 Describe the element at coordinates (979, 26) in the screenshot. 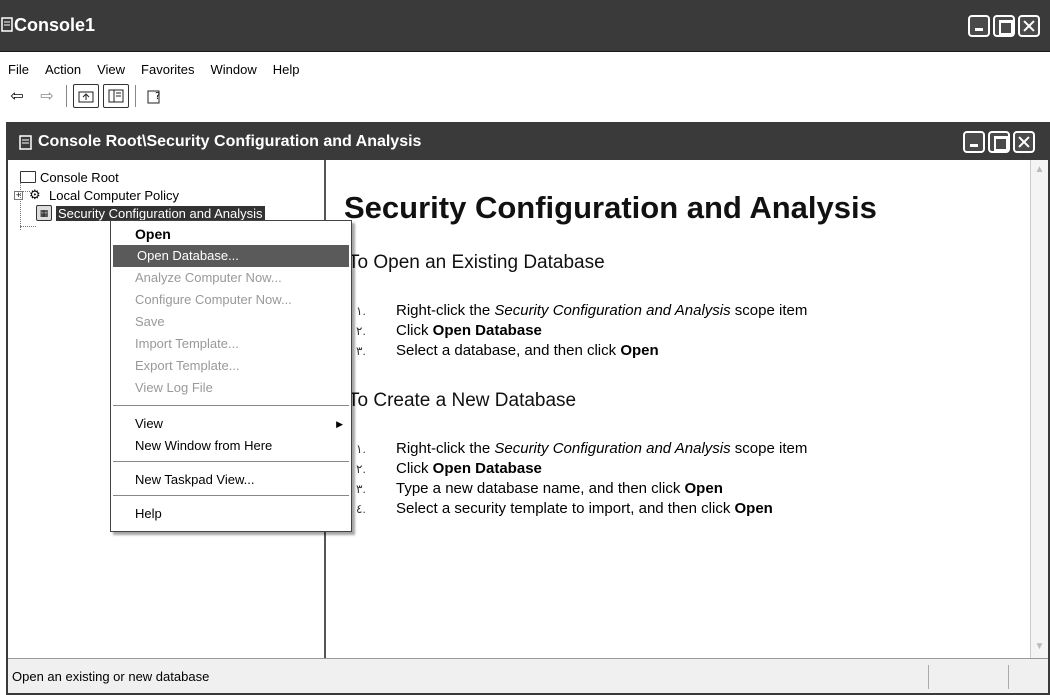

I see `app-minimize-button` at that location.